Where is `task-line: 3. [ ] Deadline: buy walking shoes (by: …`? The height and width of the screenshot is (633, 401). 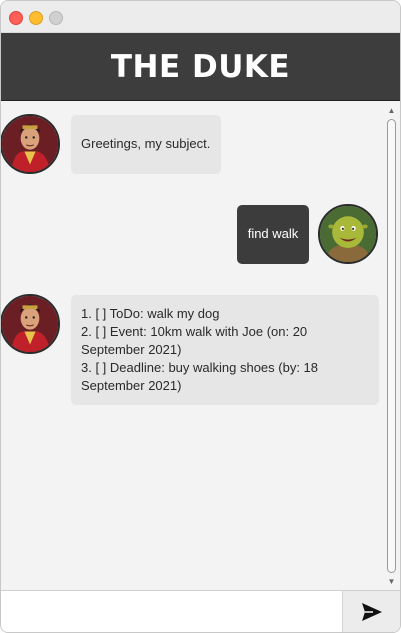
task-line: 3. [ ] Deadline: buy walking shoes (by: … is located at coordinates (200, 367).